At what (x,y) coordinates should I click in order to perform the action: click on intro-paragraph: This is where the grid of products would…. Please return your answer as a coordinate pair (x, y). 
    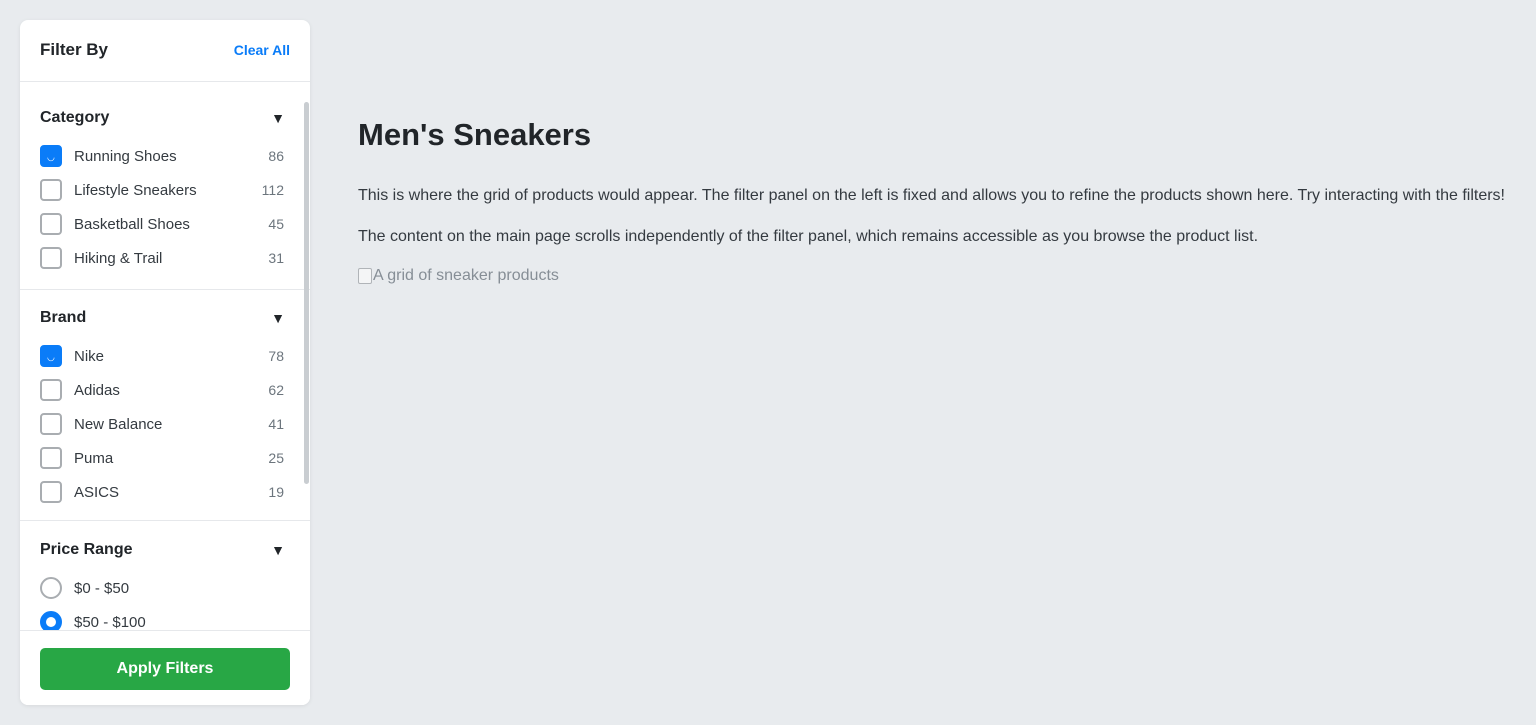
    Looking at the image, I should click on (931, 195).